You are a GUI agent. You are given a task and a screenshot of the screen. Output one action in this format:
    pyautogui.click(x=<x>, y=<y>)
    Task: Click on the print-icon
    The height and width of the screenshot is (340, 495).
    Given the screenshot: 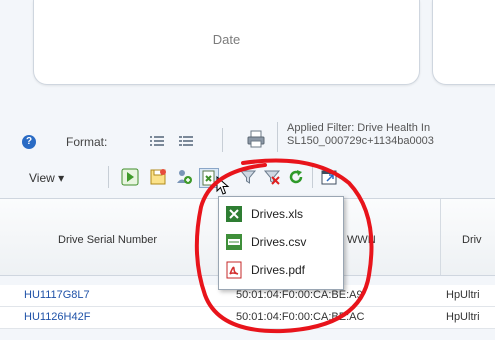 What is the action you would take?
    pyautogui.click(x=256, y=139)
    